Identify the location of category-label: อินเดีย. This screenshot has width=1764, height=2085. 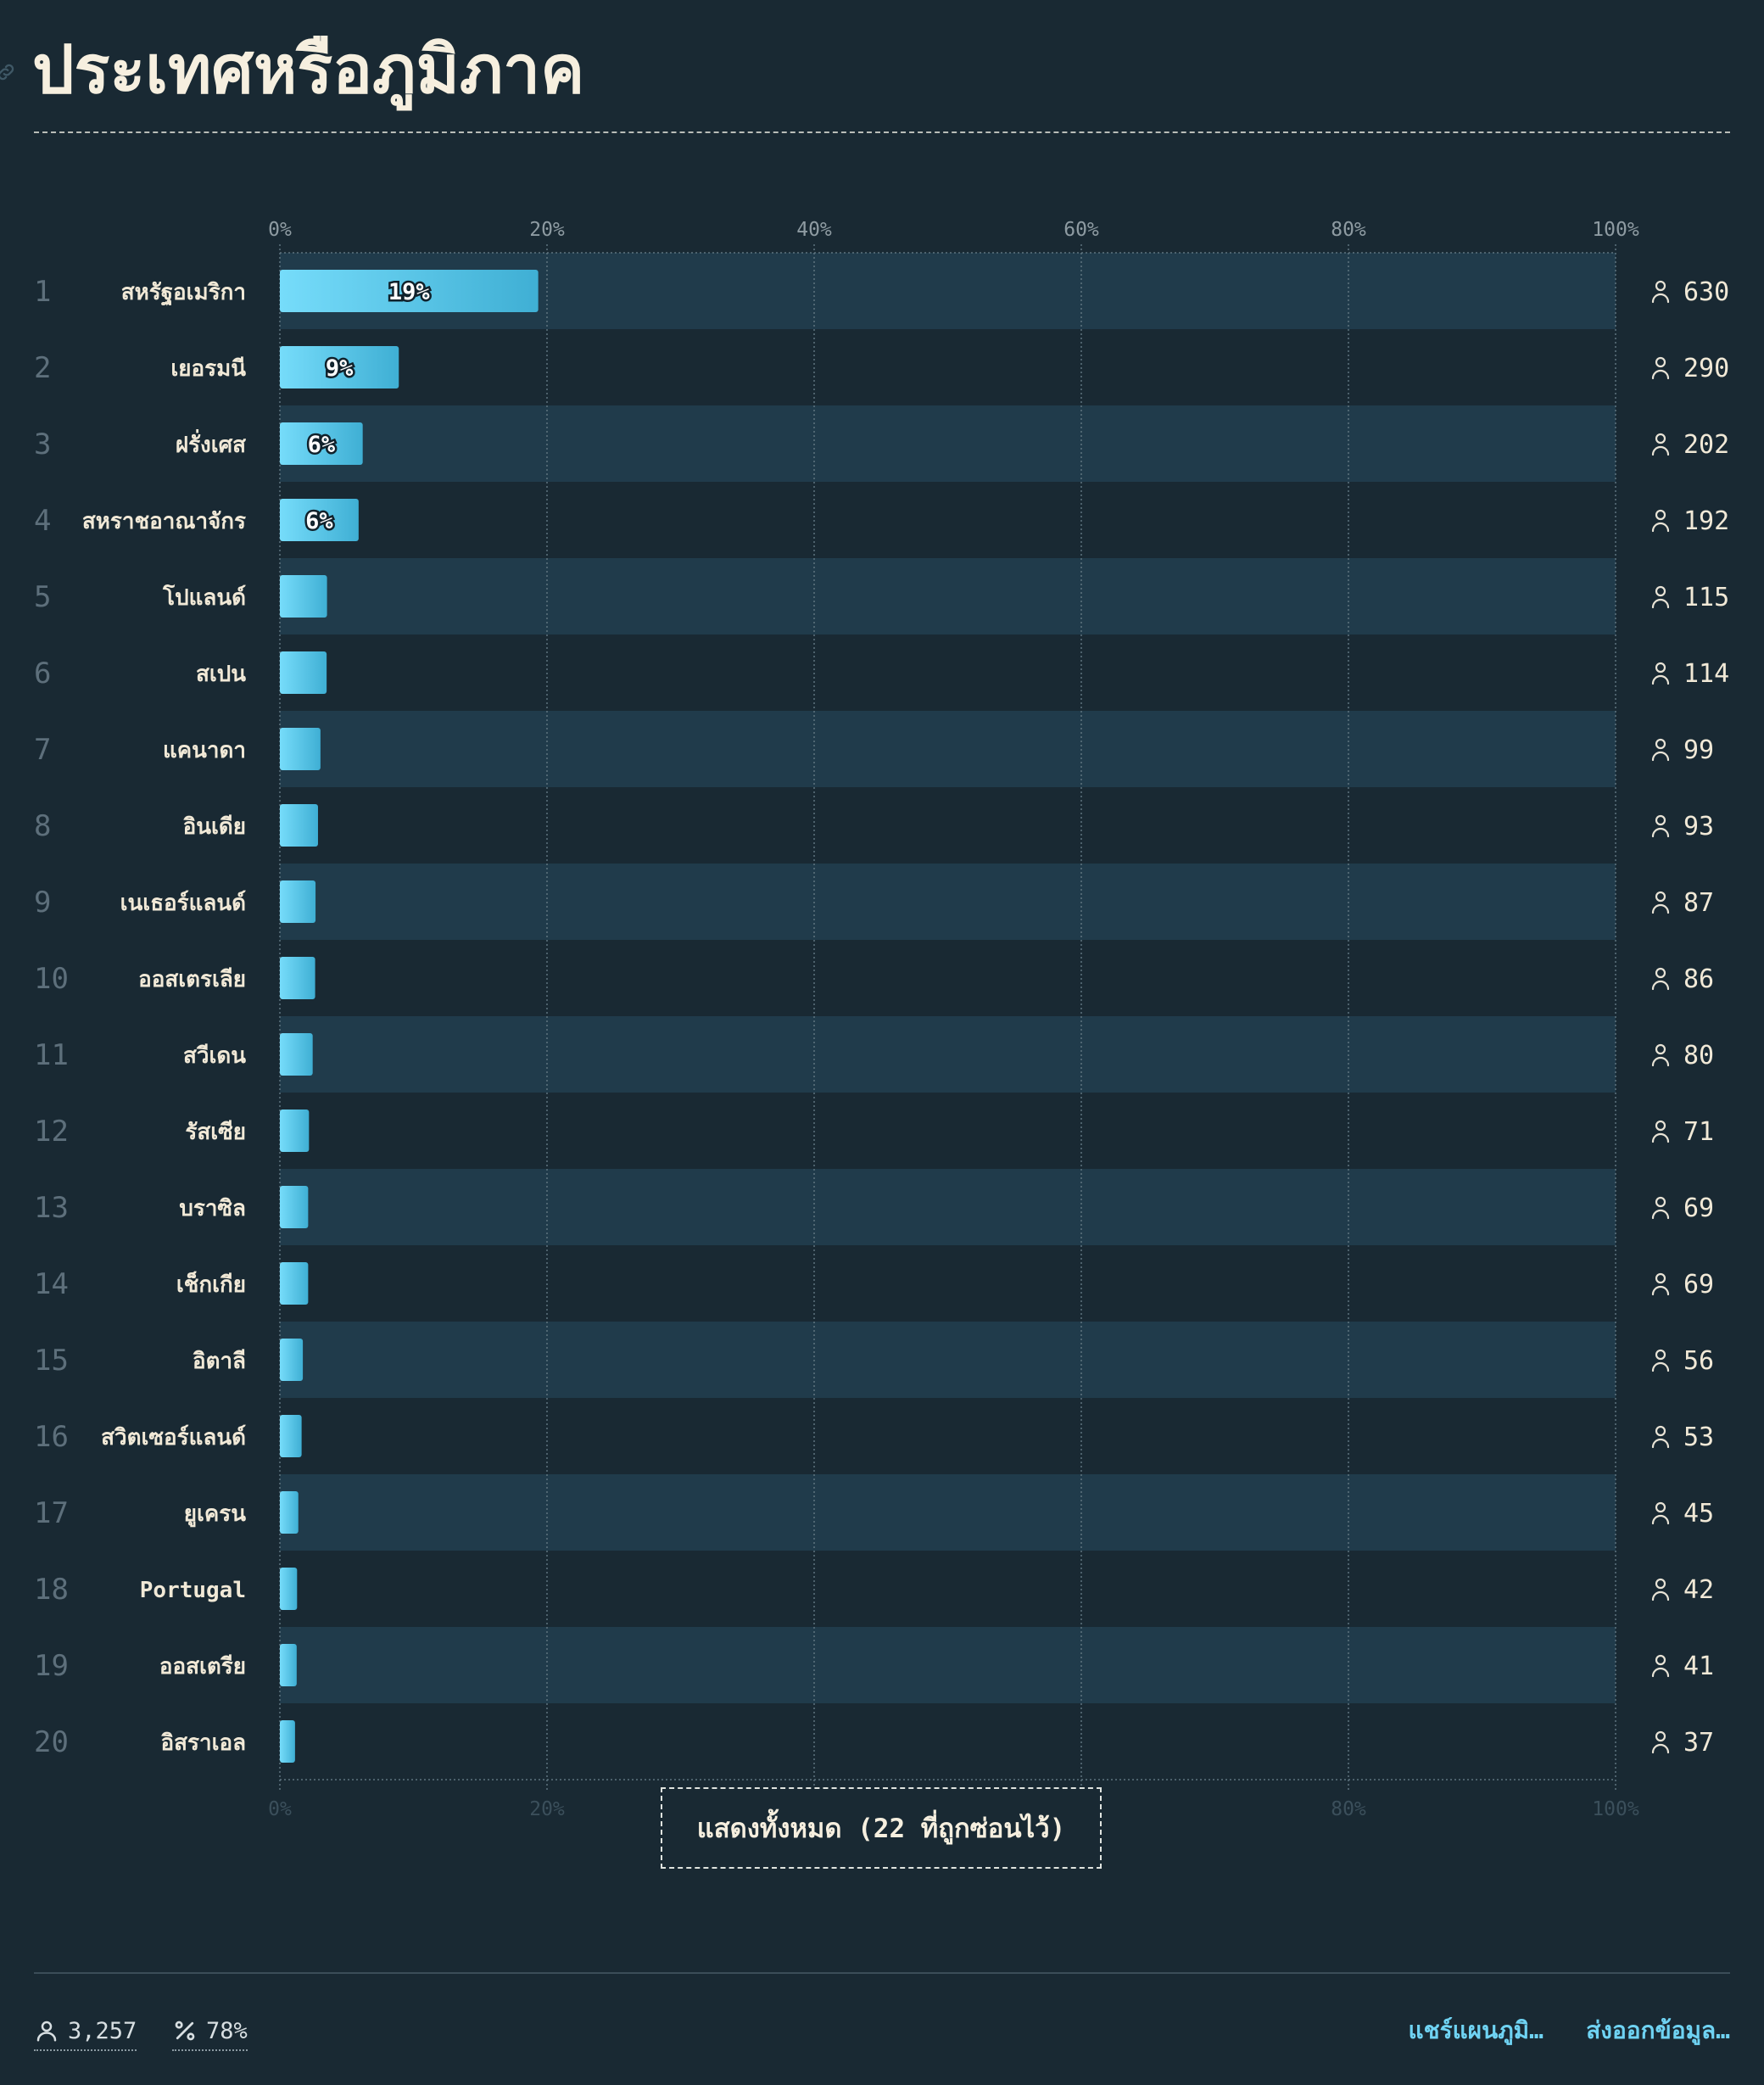
(214, 827).